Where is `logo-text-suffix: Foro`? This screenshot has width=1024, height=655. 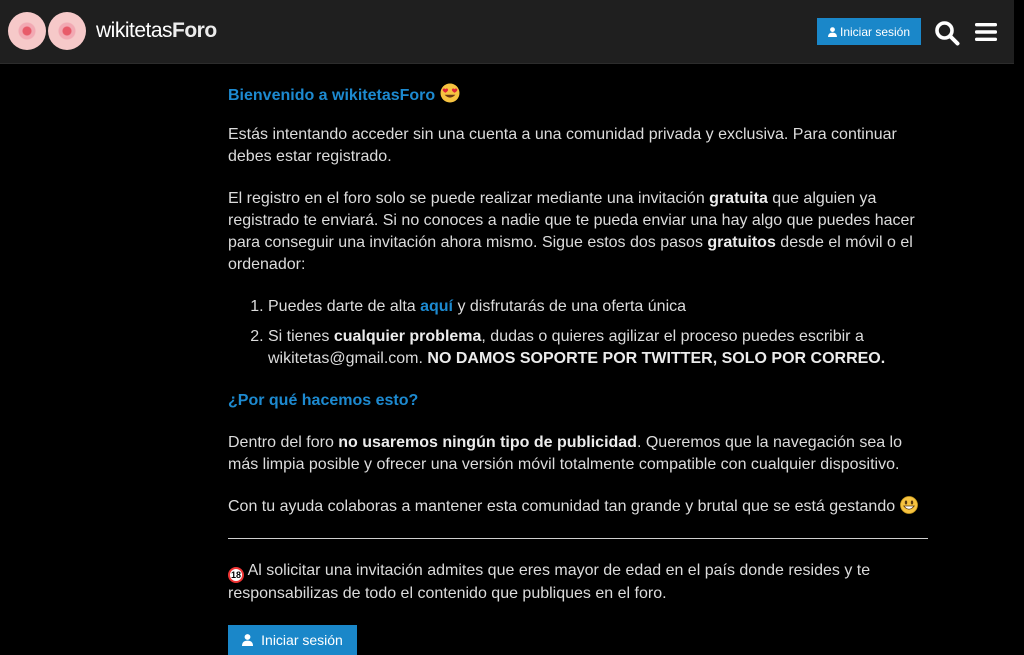 logo-text-suffix: Foro is located at coordinates (194, 30).